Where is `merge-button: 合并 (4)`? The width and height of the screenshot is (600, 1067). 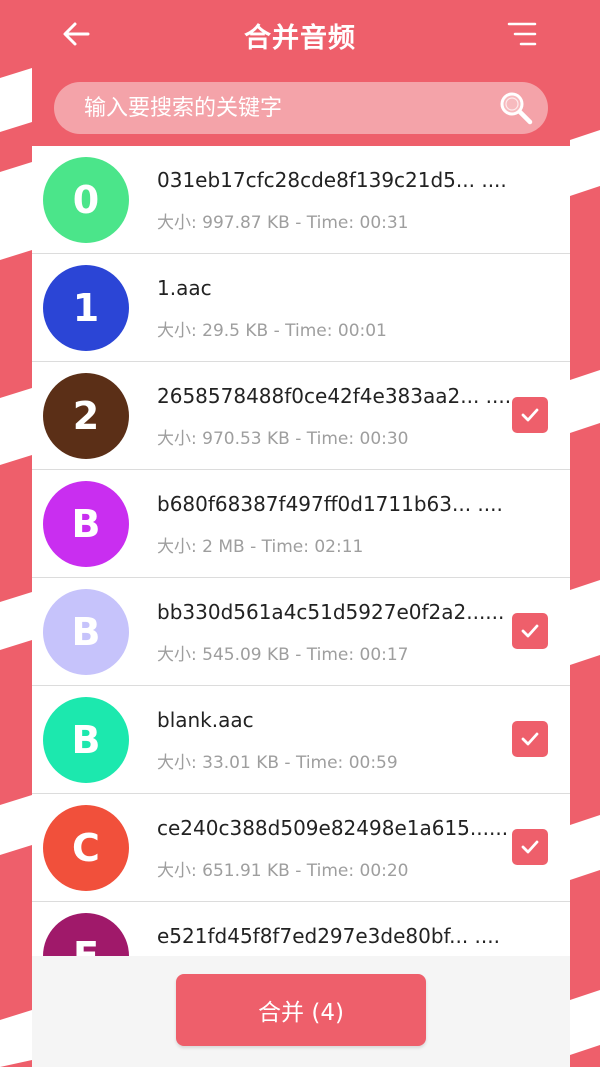 merge-button: 合并 (4) is located at coordinates (301, 1010).